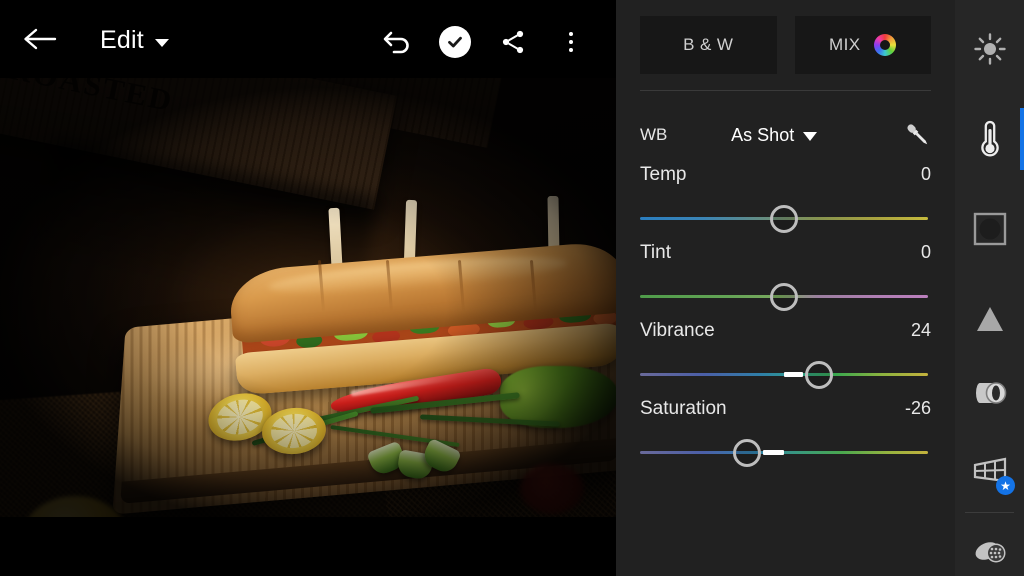 The height and width of the screenshot is (576, 1024). Describe the element at coordinates (763, 134) in the screenshot. I see `wb-preset-value: As Shot` at that location.